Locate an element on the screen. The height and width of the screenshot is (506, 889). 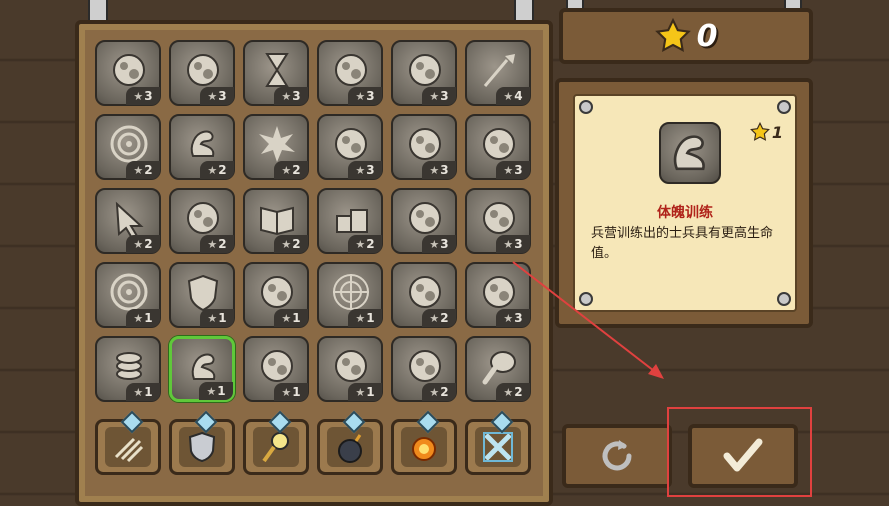
heavy-armor-icon is located at coordinates (499, 292).